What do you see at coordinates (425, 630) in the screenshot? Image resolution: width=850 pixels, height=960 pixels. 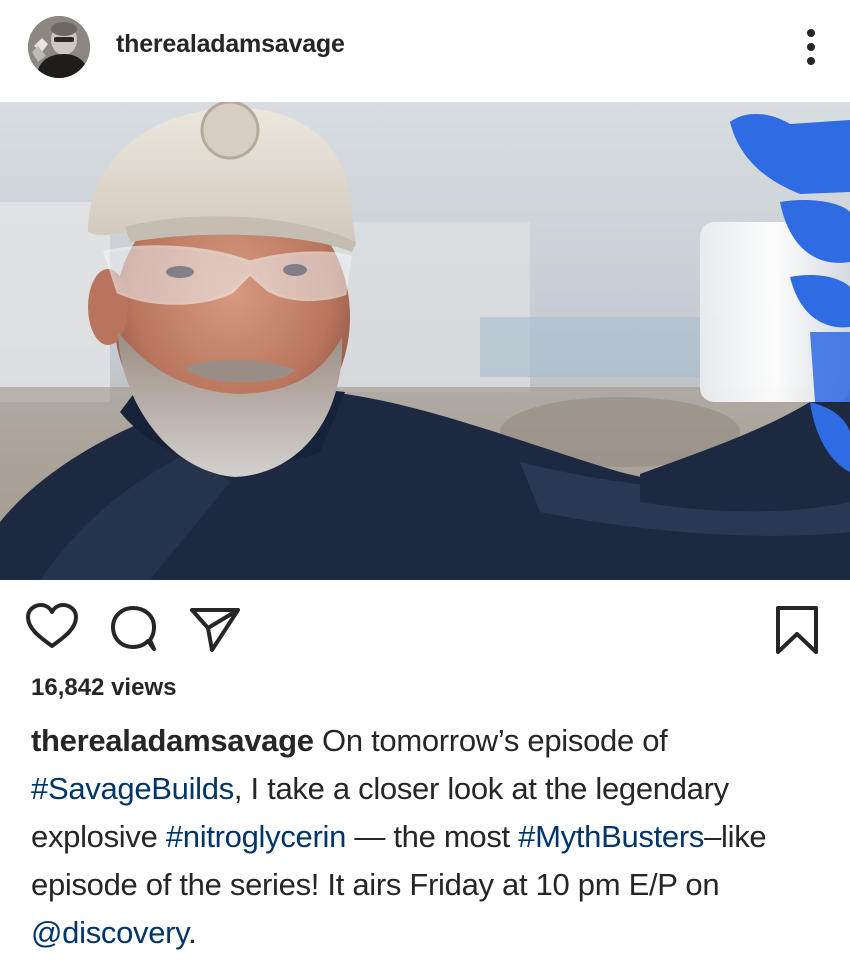 I see `action-bar` at bounding box center [425, 630].